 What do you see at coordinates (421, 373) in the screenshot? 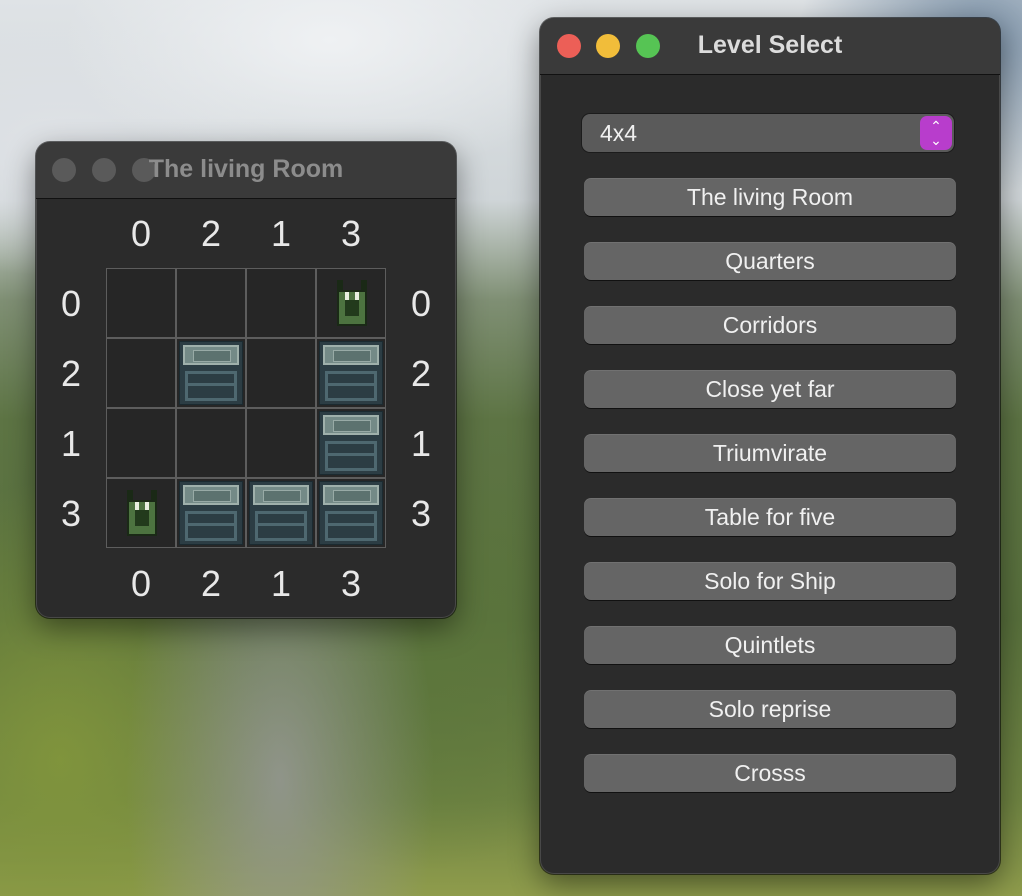
I see `right-clue: 2` at bounding box center [421, 373].